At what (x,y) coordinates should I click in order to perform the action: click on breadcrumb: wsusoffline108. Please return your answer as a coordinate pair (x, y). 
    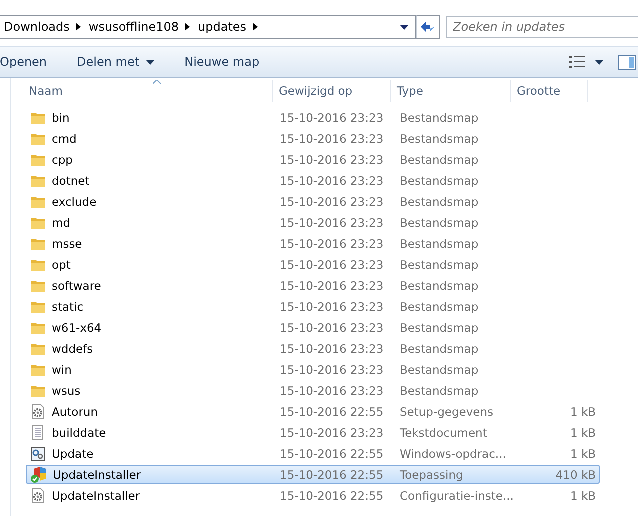
    Looking at the image, I should click on (133, 27).